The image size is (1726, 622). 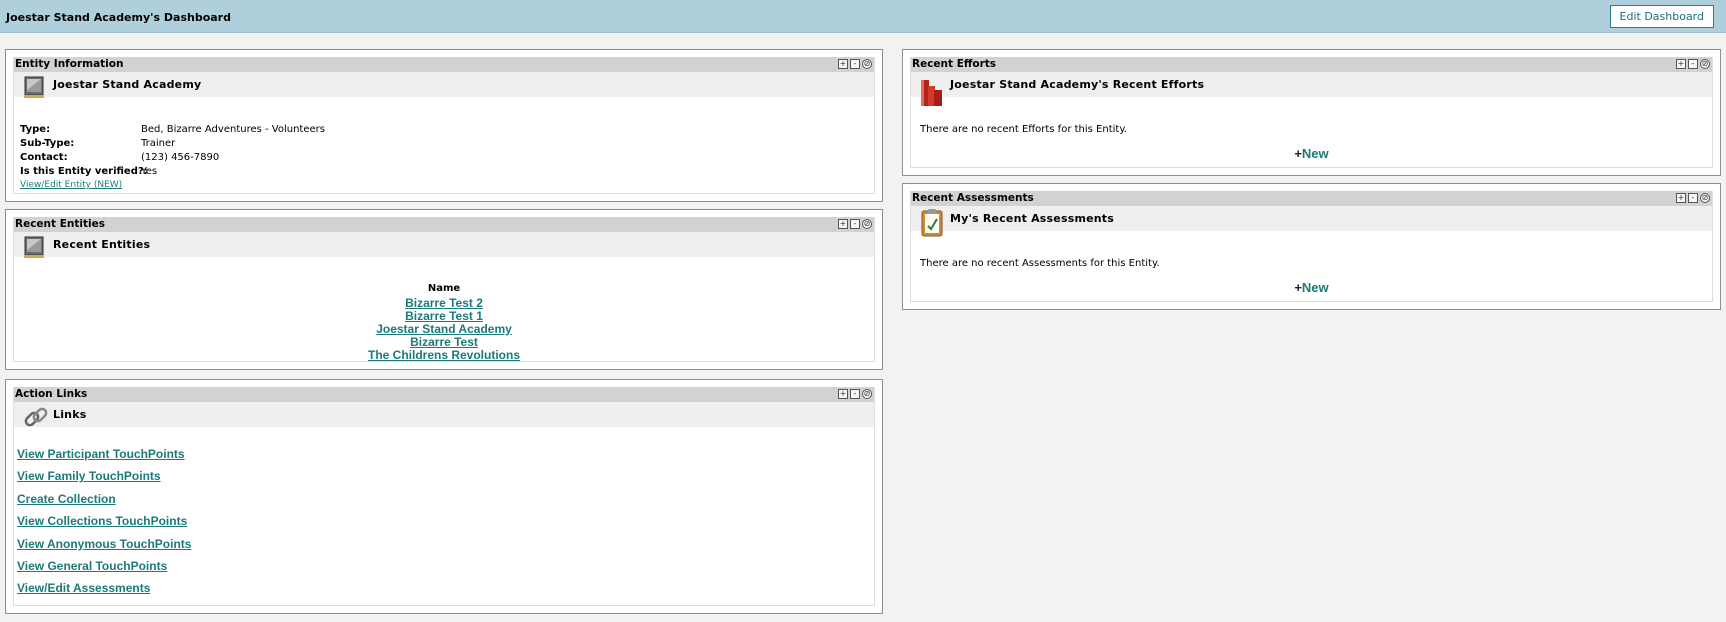 I want to click on view-family-touchpoints-link: View Family TouchPoints, so click(x=104, y=480).